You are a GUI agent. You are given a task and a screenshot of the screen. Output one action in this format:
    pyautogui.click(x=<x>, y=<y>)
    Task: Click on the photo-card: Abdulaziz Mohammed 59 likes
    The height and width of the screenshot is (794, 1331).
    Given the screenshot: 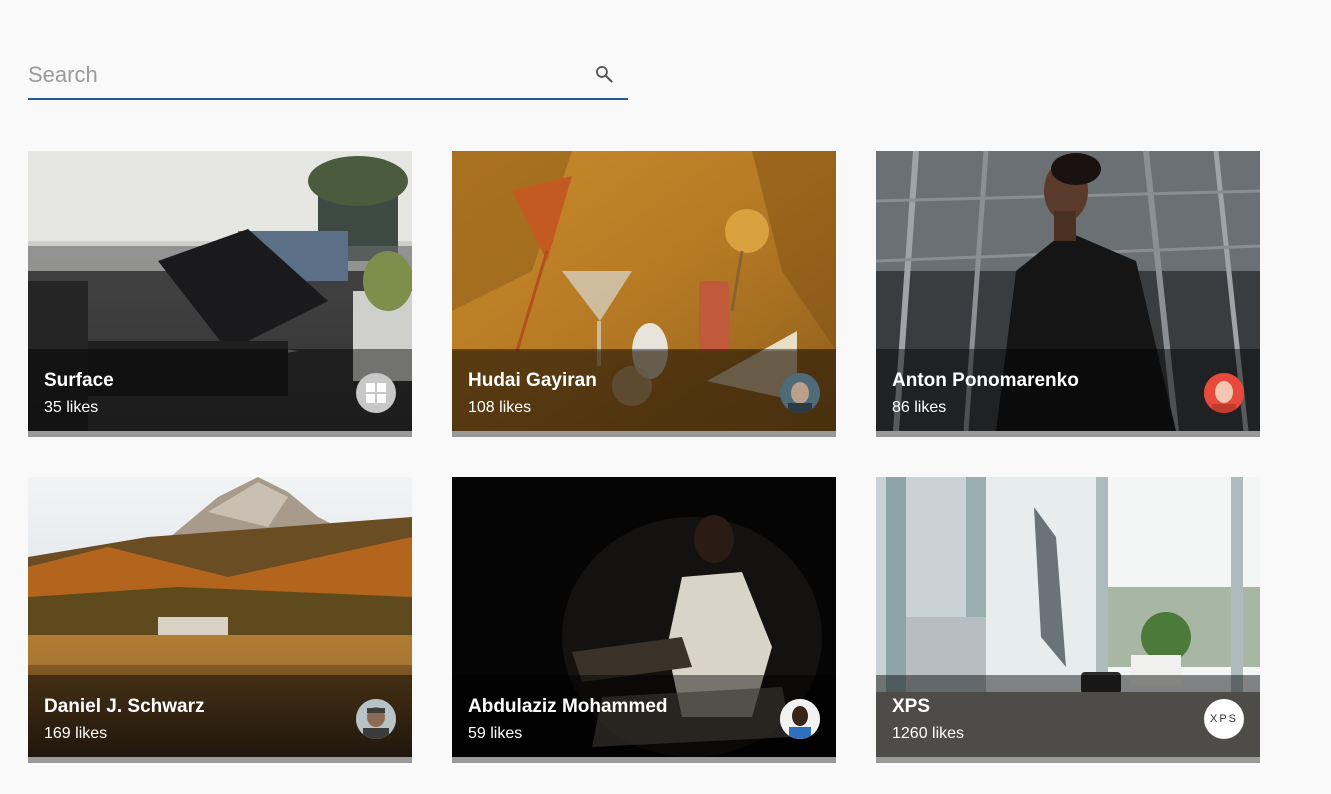 What is the action you would take?
    pyautogui.click(x=644, y=620)
    